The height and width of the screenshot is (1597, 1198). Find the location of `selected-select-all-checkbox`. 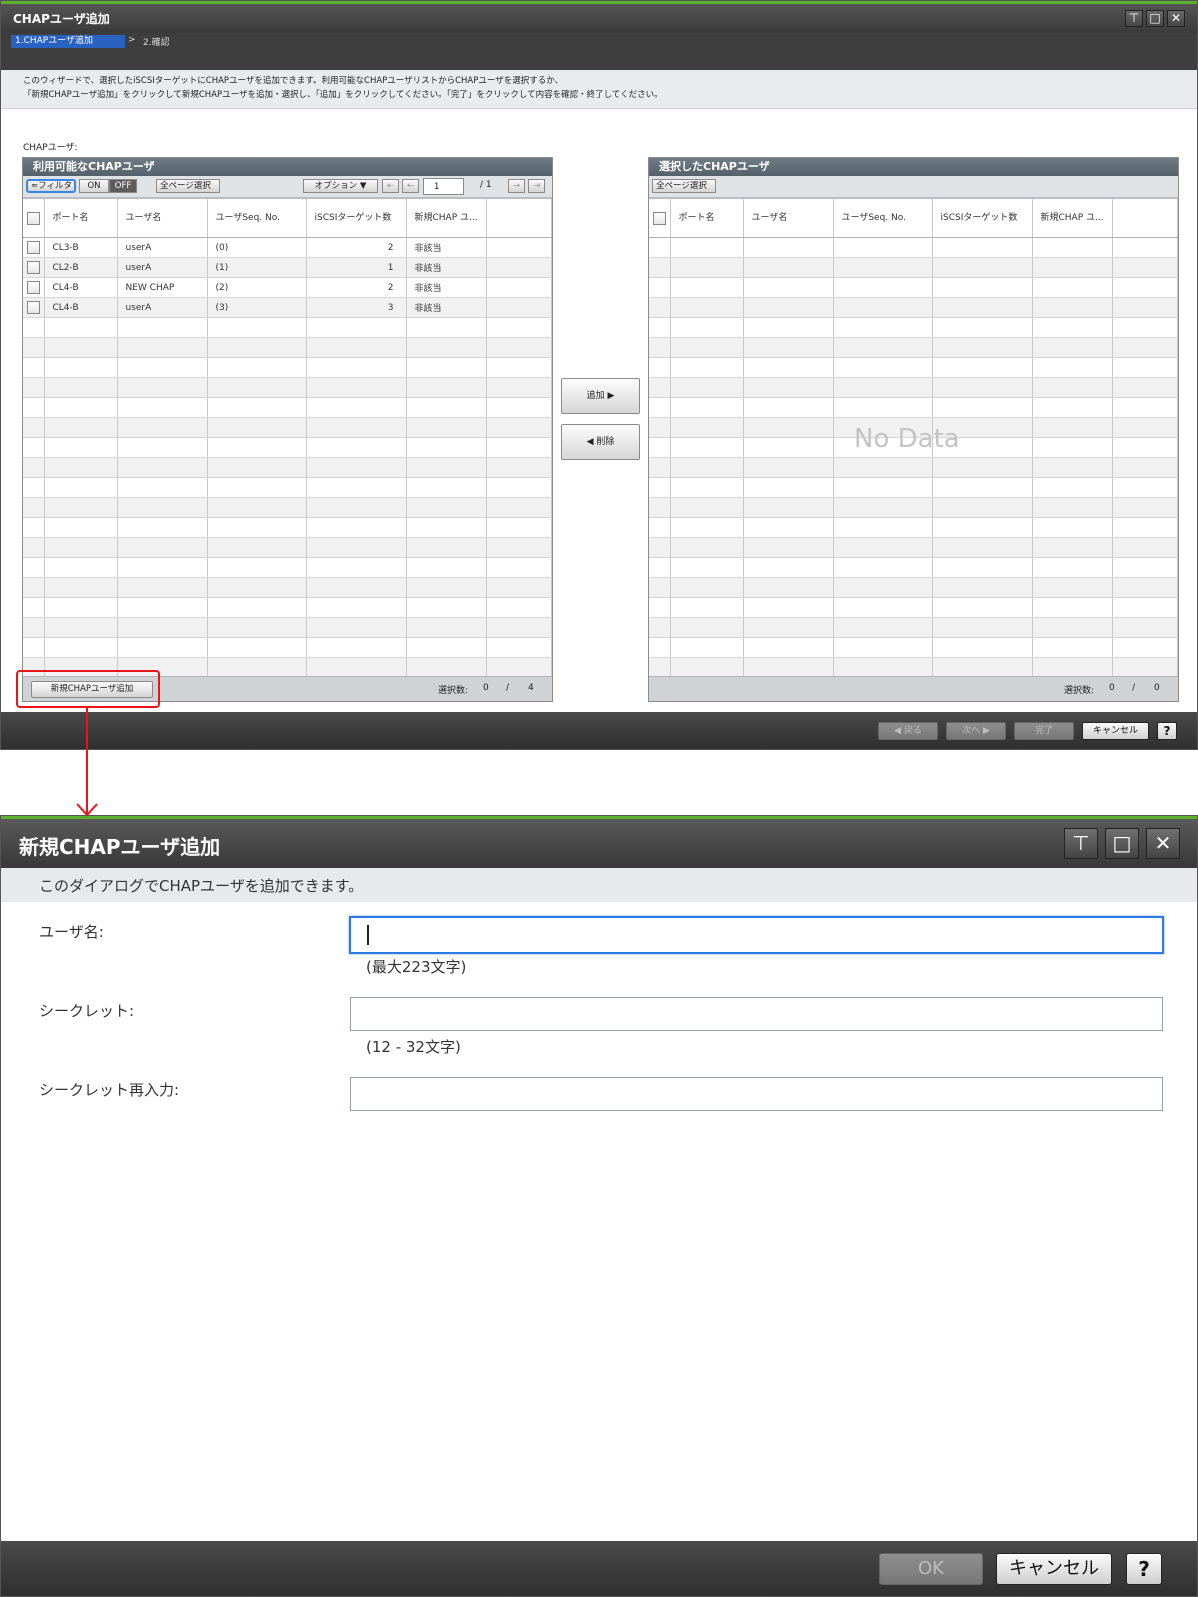

selected-select-all-checkbox is located at coordinates (660, 218).